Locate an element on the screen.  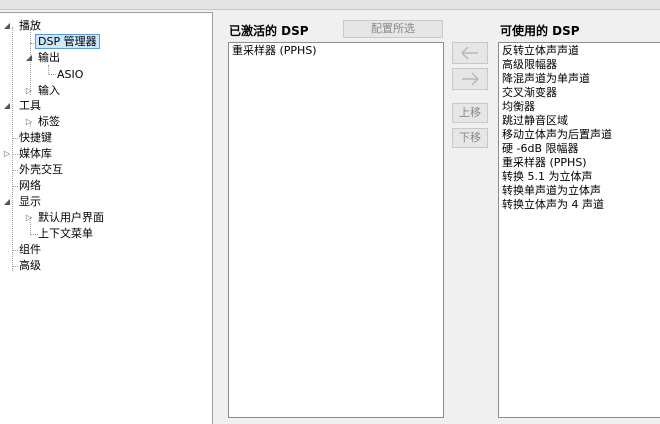
tree-item-context-menu: 上下文菜单 is located at coordinates (65, 233).